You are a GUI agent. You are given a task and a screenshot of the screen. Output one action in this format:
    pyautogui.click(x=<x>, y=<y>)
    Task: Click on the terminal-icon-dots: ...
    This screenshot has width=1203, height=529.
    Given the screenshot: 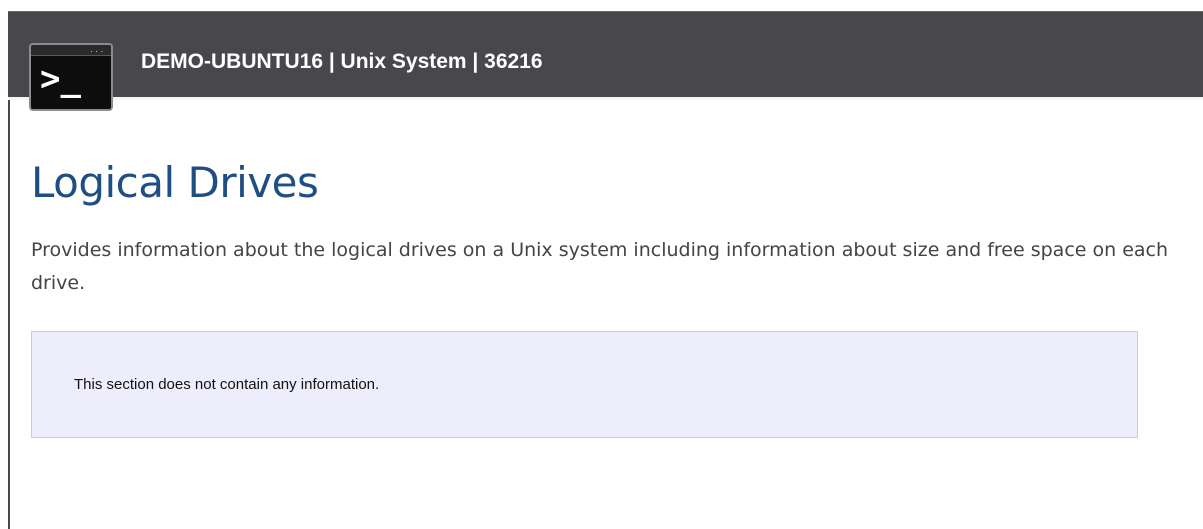 What is the action you would take?
    pyautogui.click(x=97, y=50)
    